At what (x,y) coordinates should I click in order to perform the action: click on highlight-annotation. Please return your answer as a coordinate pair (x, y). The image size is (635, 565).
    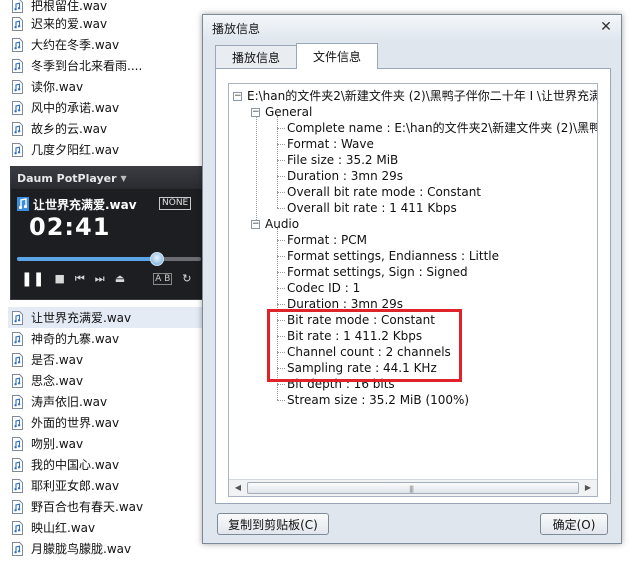
    Looking at the image, I should click on (364, 345).